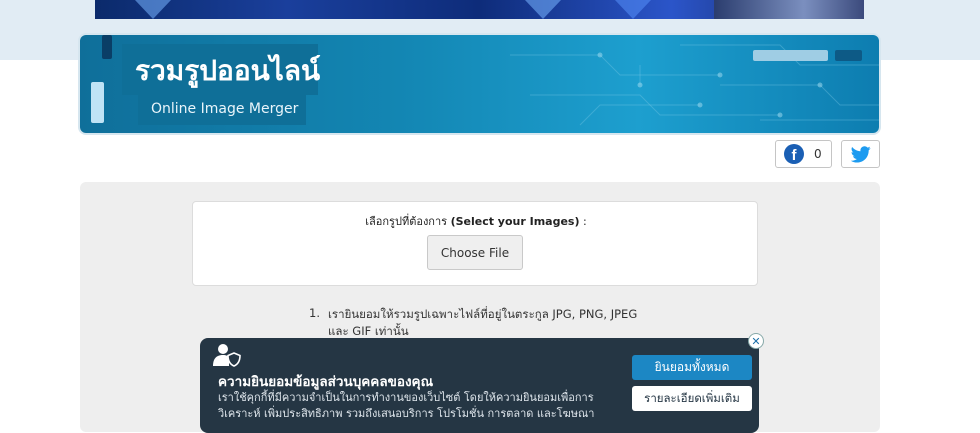 The image size is (980, 433). Describe the element at coordinates (789, 9) in the screenshot. I see `ad-photo` at that location.